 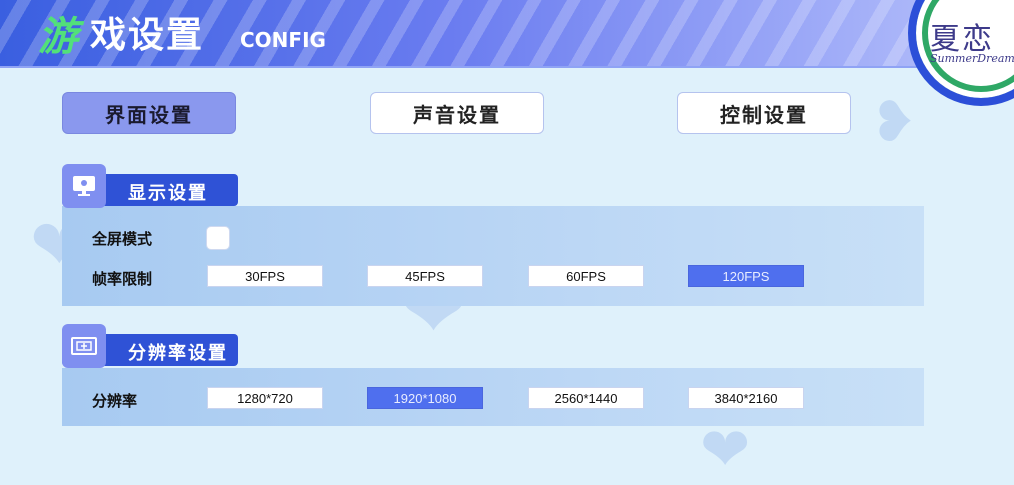 I want to click on display-section-title: 显示设置, so click(x=168, y=193).